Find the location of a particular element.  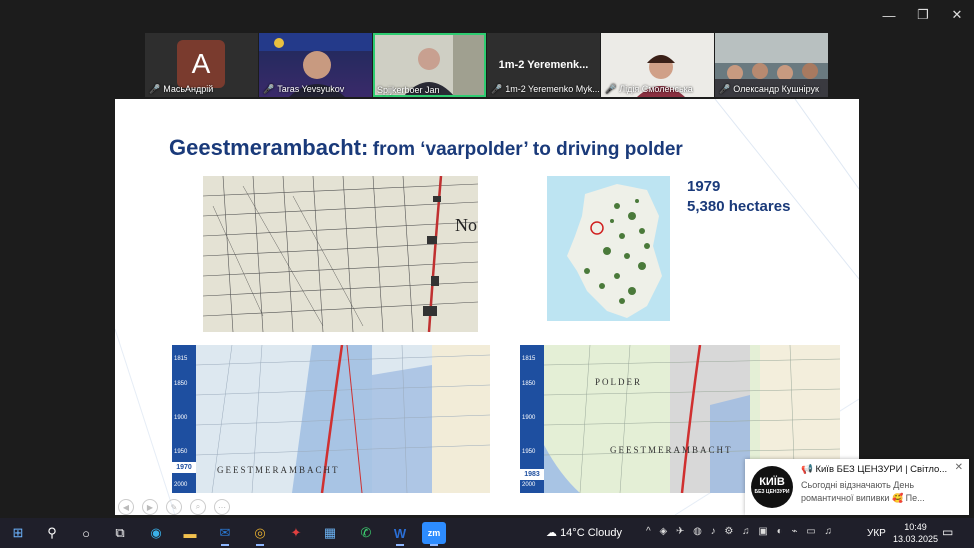

timeline-slider: 1815 1850 1900 1950 2000 1983 is located at coordinates (532, 419).